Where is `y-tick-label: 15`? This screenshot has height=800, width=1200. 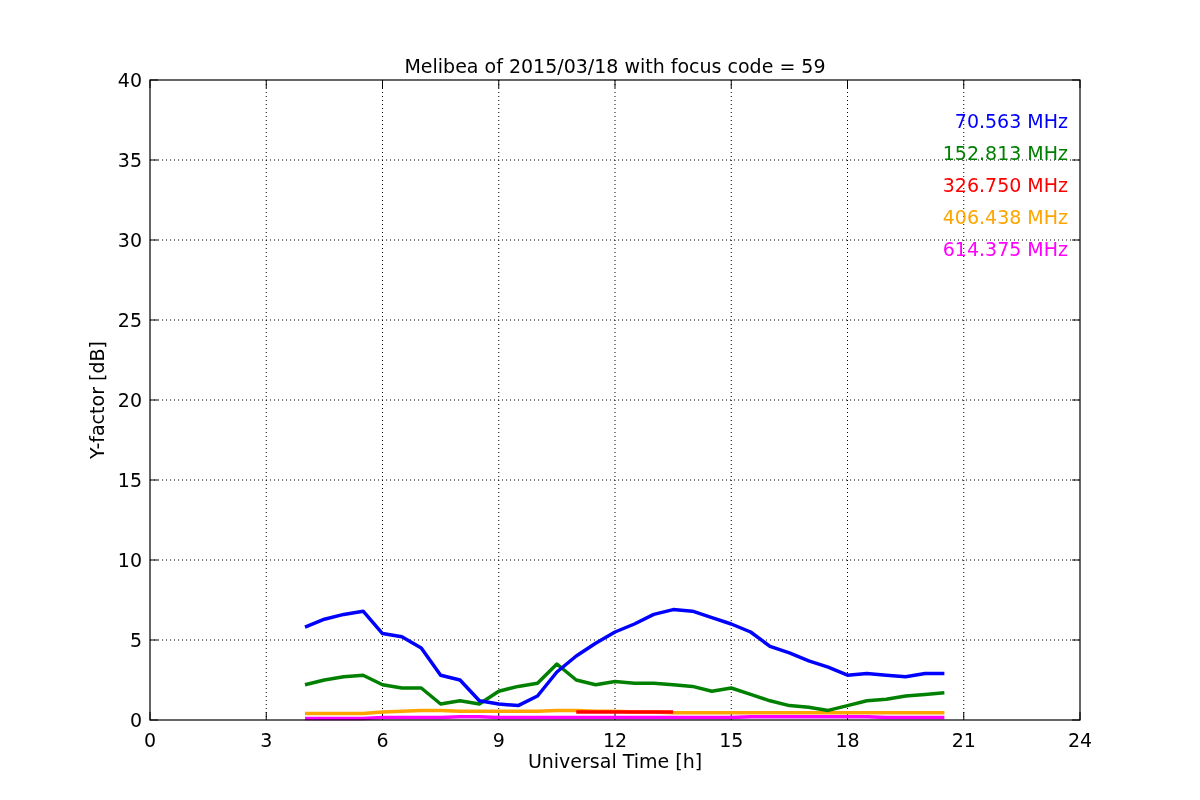 y-tick-label: 15 is located at coordinates (129, 480).